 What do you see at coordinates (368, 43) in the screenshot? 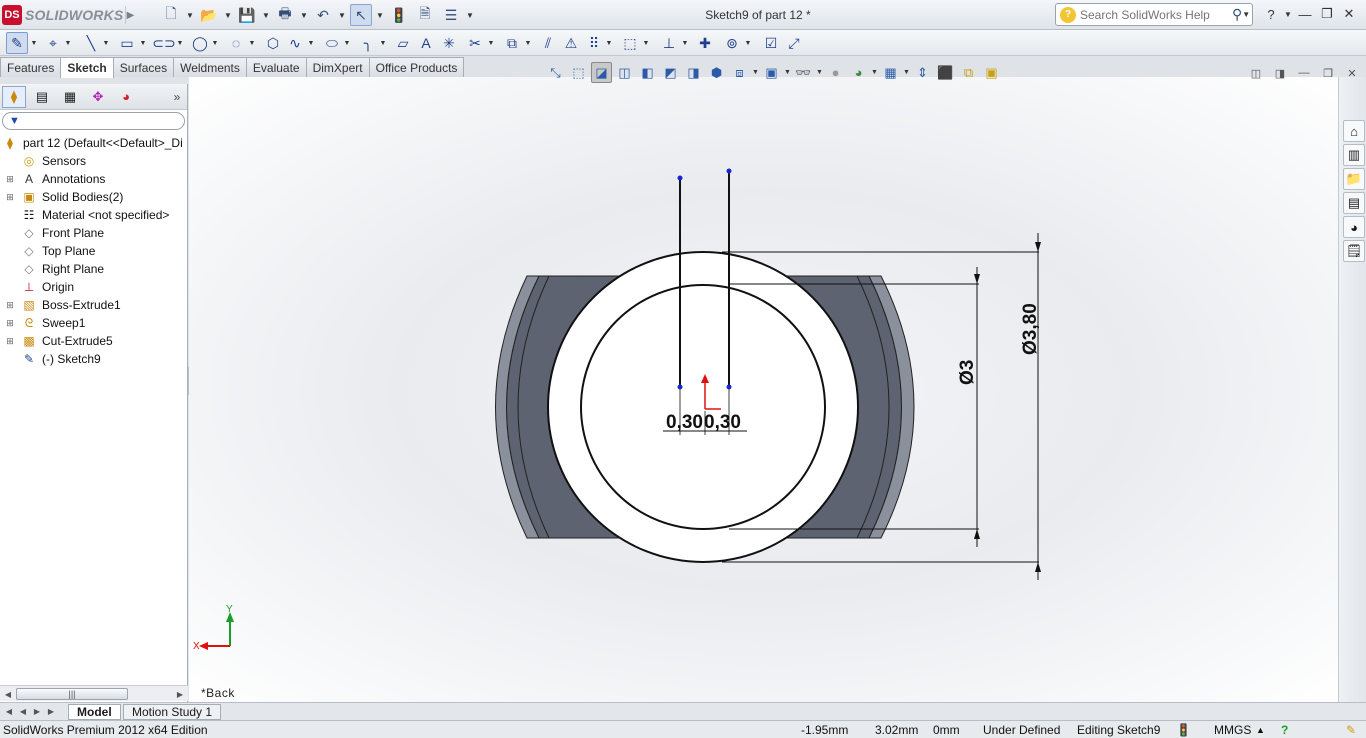
I see `fillet-icon: ╮` at bounding box center [368, 43].